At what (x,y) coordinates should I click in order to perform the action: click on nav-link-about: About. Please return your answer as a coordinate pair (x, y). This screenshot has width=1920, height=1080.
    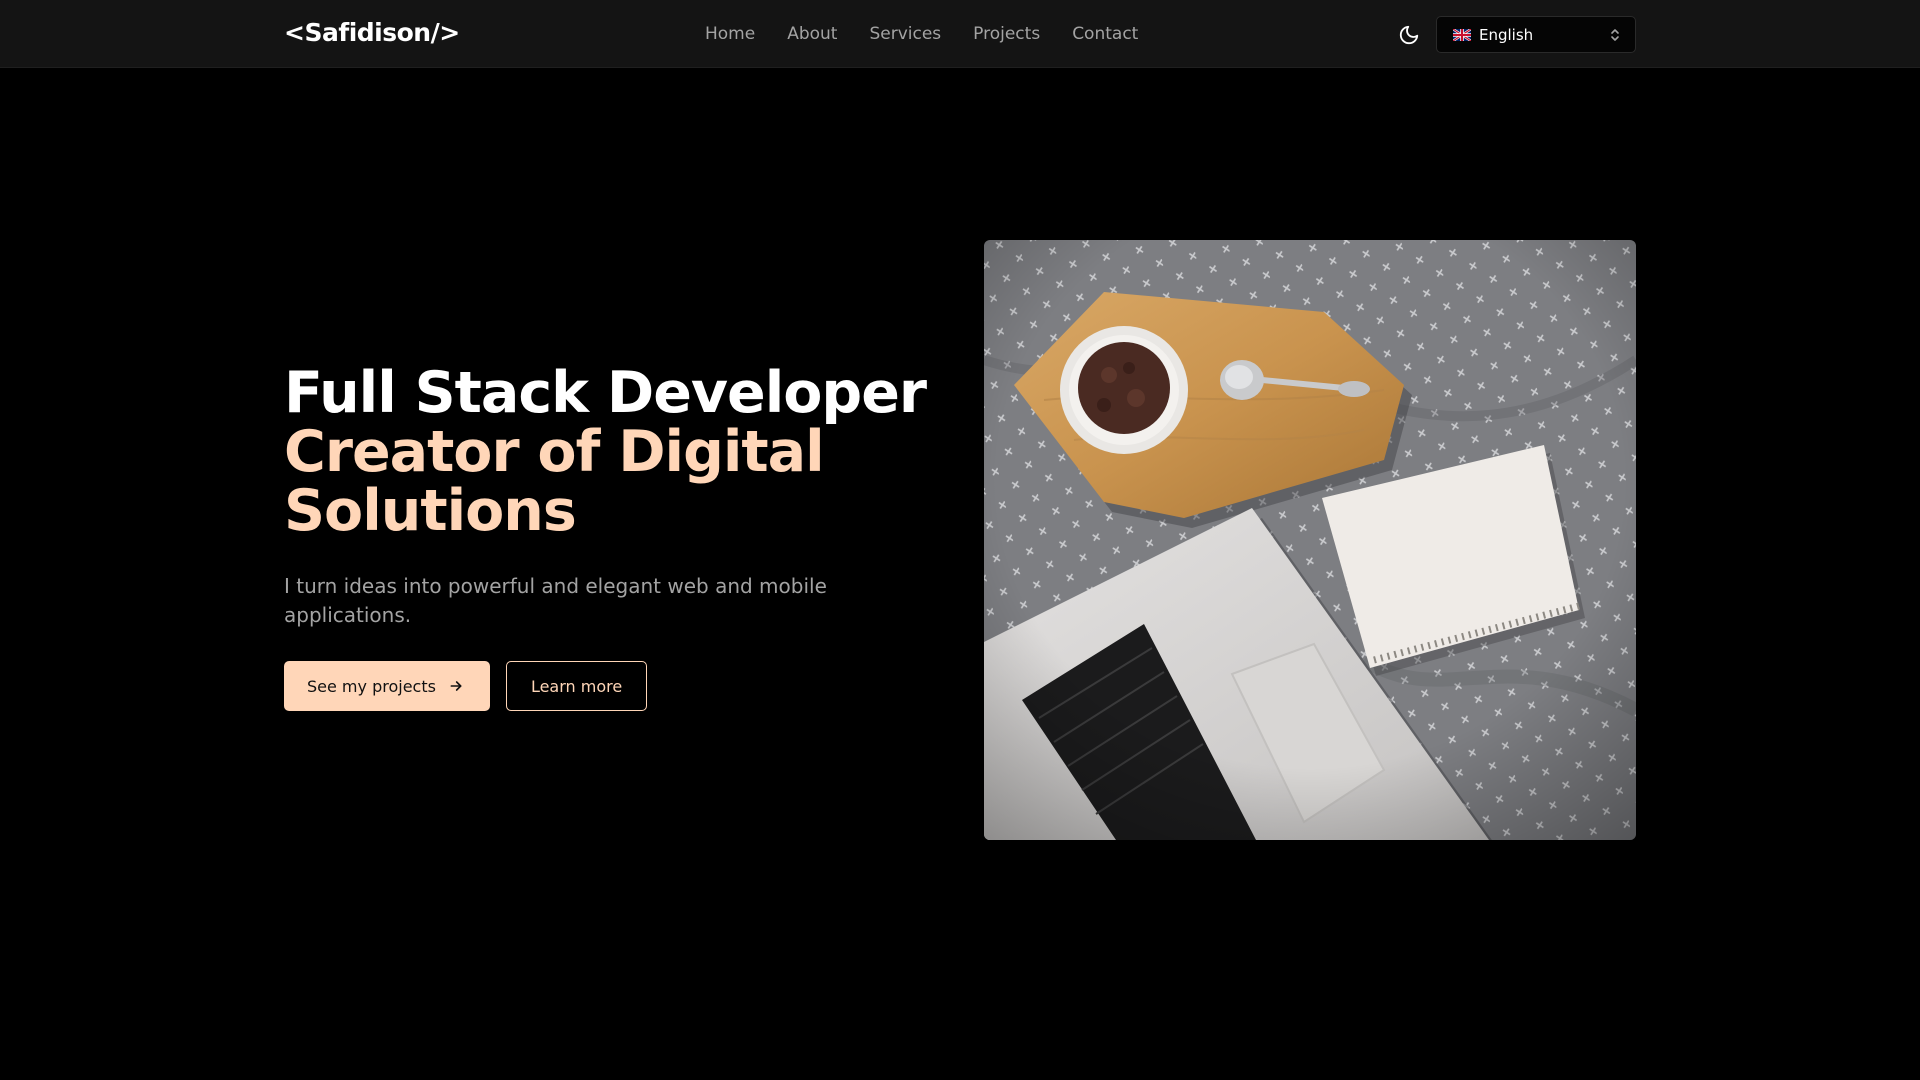
    Looking at the image, I should click on (812, 34).